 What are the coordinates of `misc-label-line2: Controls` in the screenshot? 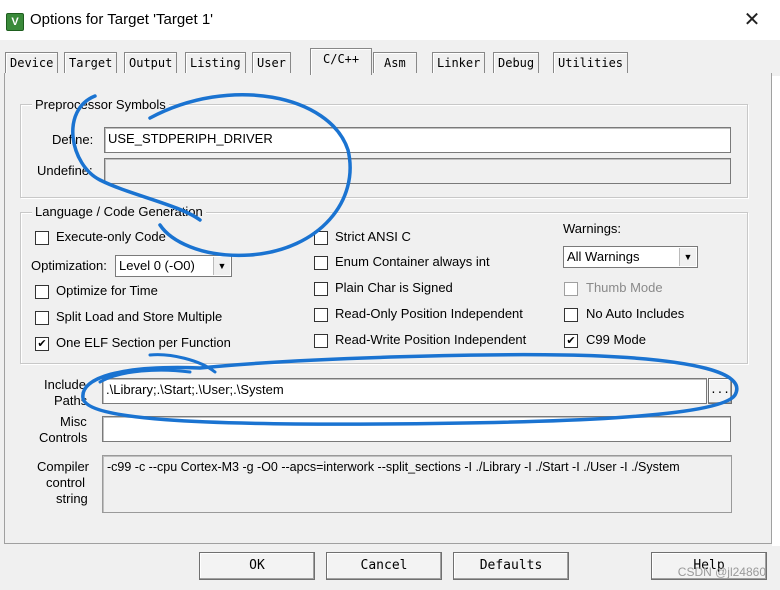 It's located at (63, 437).